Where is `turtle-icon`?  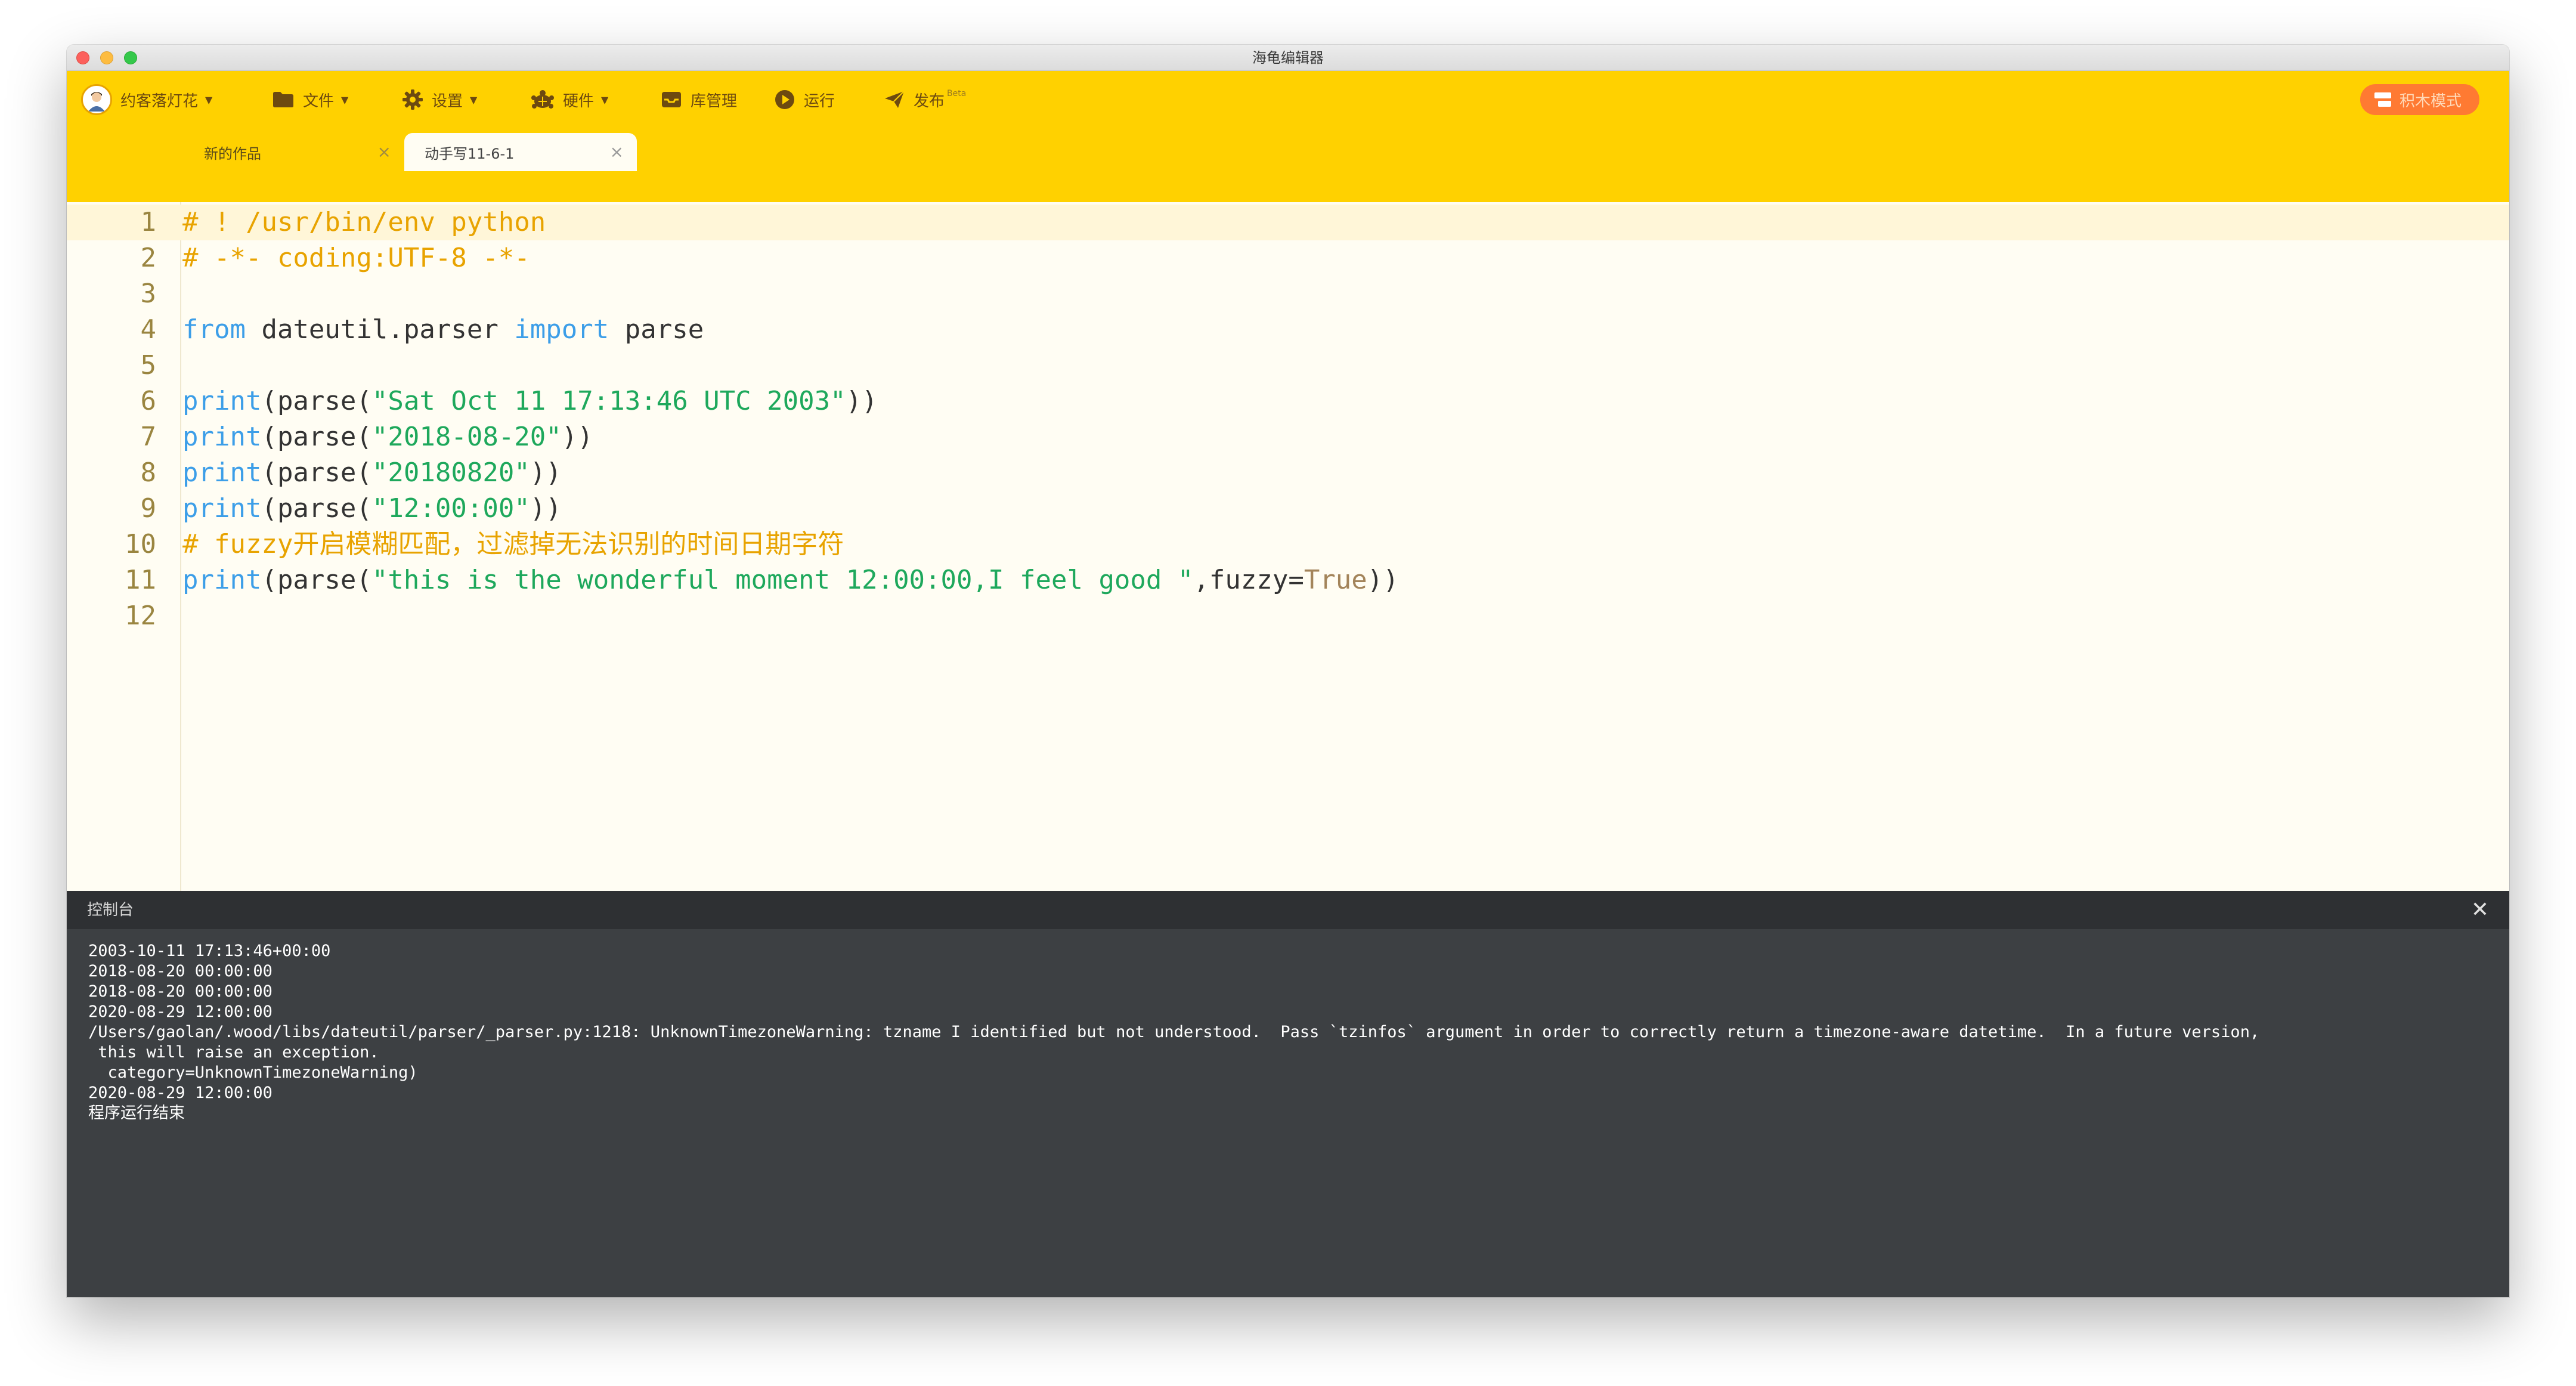
turtle-icon is located at coordinates (543, 99).